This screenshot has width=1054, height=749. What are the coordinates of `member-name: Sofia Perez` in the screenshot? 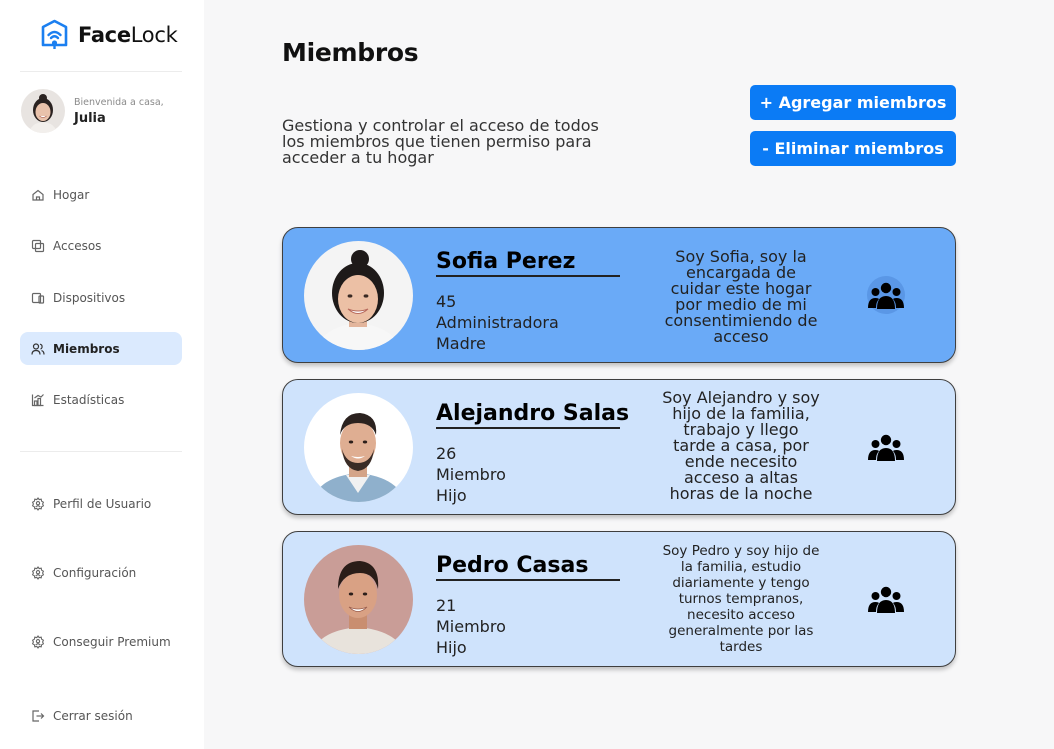 It's located at (528, 263).